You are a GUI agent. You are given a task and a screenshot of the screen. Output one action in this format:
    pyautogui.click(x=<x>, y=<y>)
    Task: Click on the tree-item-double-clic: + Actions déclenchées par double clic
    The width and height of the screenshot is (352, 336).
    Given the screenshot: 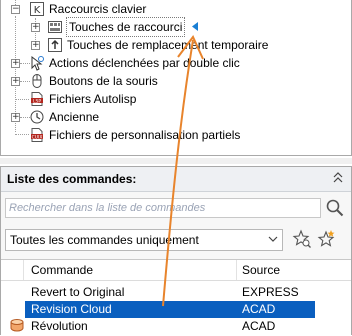 What is the action you would take?
    pyautogui.click(x=176, y=63)
    